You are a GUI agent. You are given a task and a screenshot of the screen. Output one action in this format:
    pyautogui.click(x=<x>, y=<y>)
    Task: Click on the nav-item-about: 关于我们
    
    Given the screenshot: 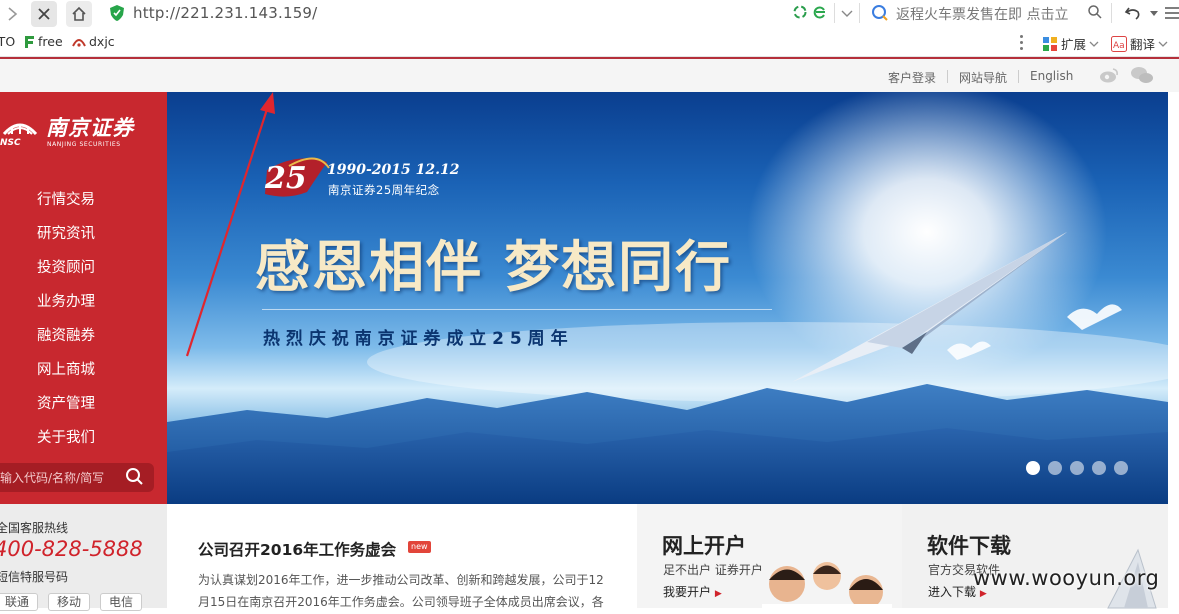 What is the action you would take?
    pyautogui.click(x=66, y=436)
    